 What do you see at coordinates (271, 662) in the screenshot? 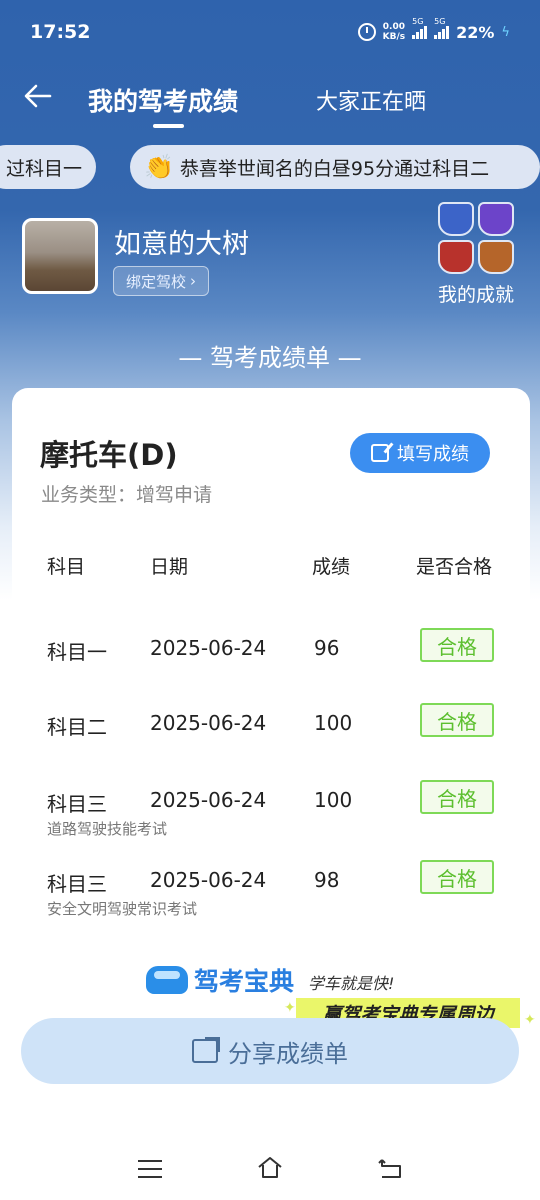
I see `table-row: 科目一 2025-06-24 96 合格` at bounding box center [271, 662].